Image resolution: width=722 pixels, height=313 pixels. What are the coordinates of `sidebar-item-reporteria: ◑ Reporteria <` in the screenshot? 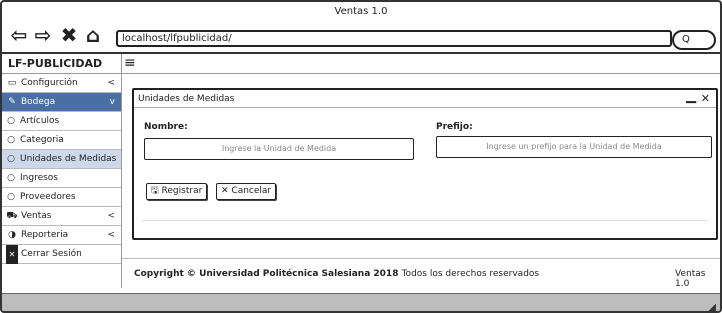 It's located at (61, 235).